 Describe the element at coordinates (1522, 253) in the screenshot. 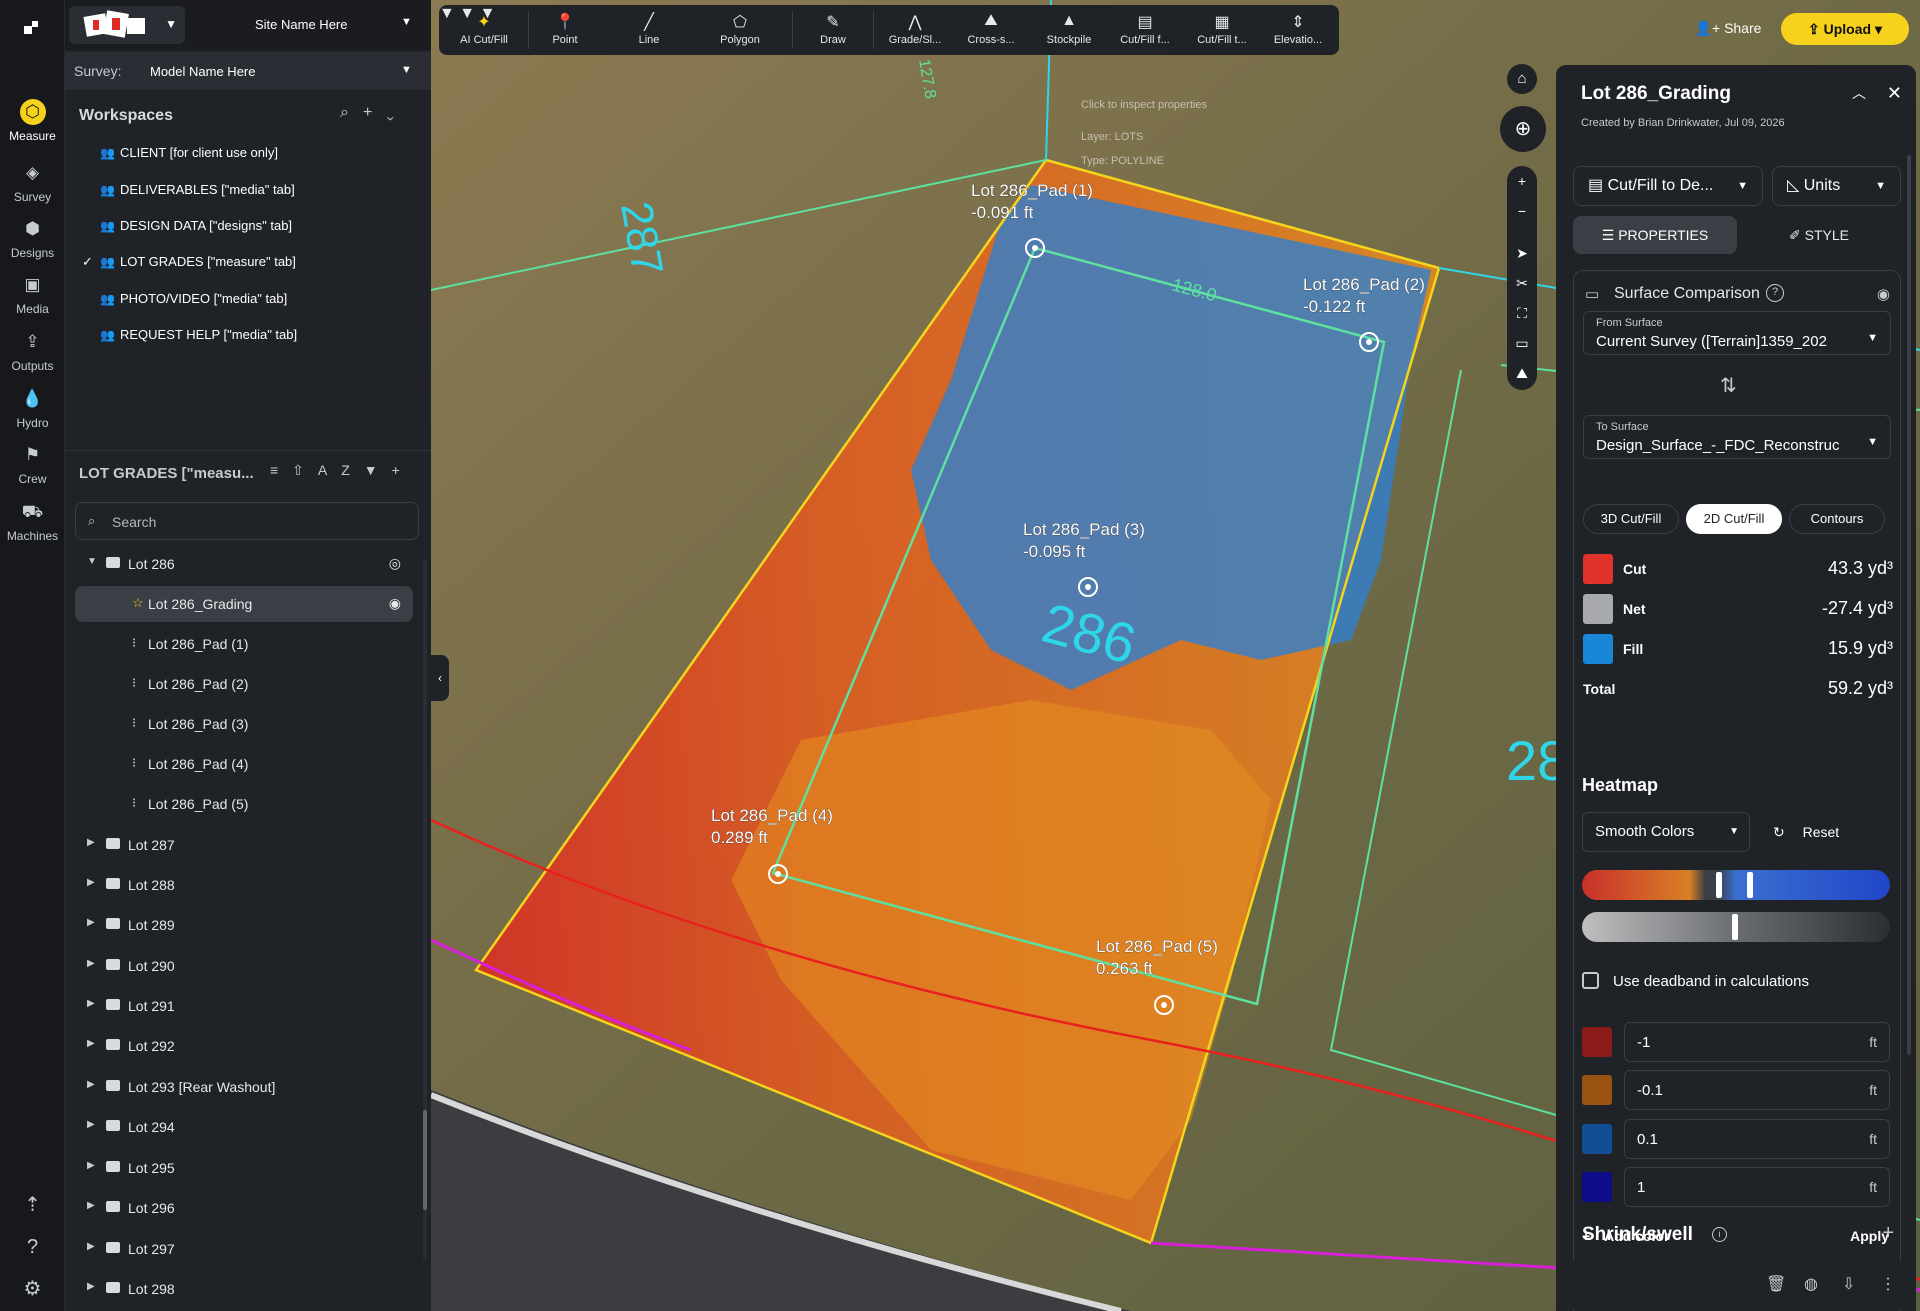

I see `navigate-icon: ➤` at that location.